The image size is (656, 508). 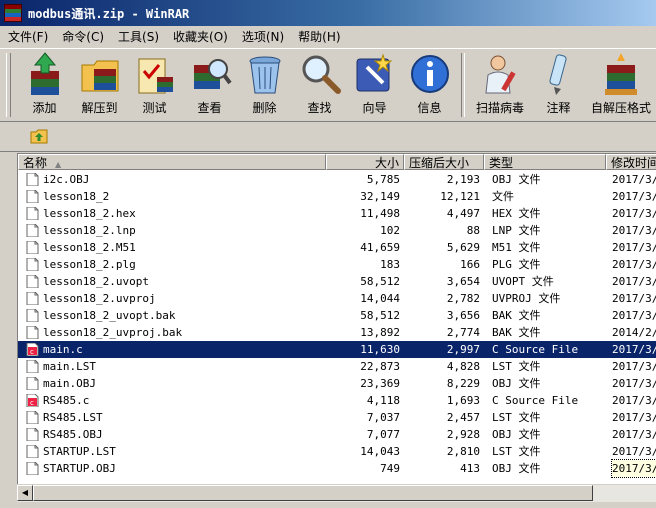 What do you see at coordinates (337, 230) in the screenshot?
I see `file-row: lesson18_2.lnp 102 88 LNP 文件 2017/3/1` at bounding box center [337, 230].